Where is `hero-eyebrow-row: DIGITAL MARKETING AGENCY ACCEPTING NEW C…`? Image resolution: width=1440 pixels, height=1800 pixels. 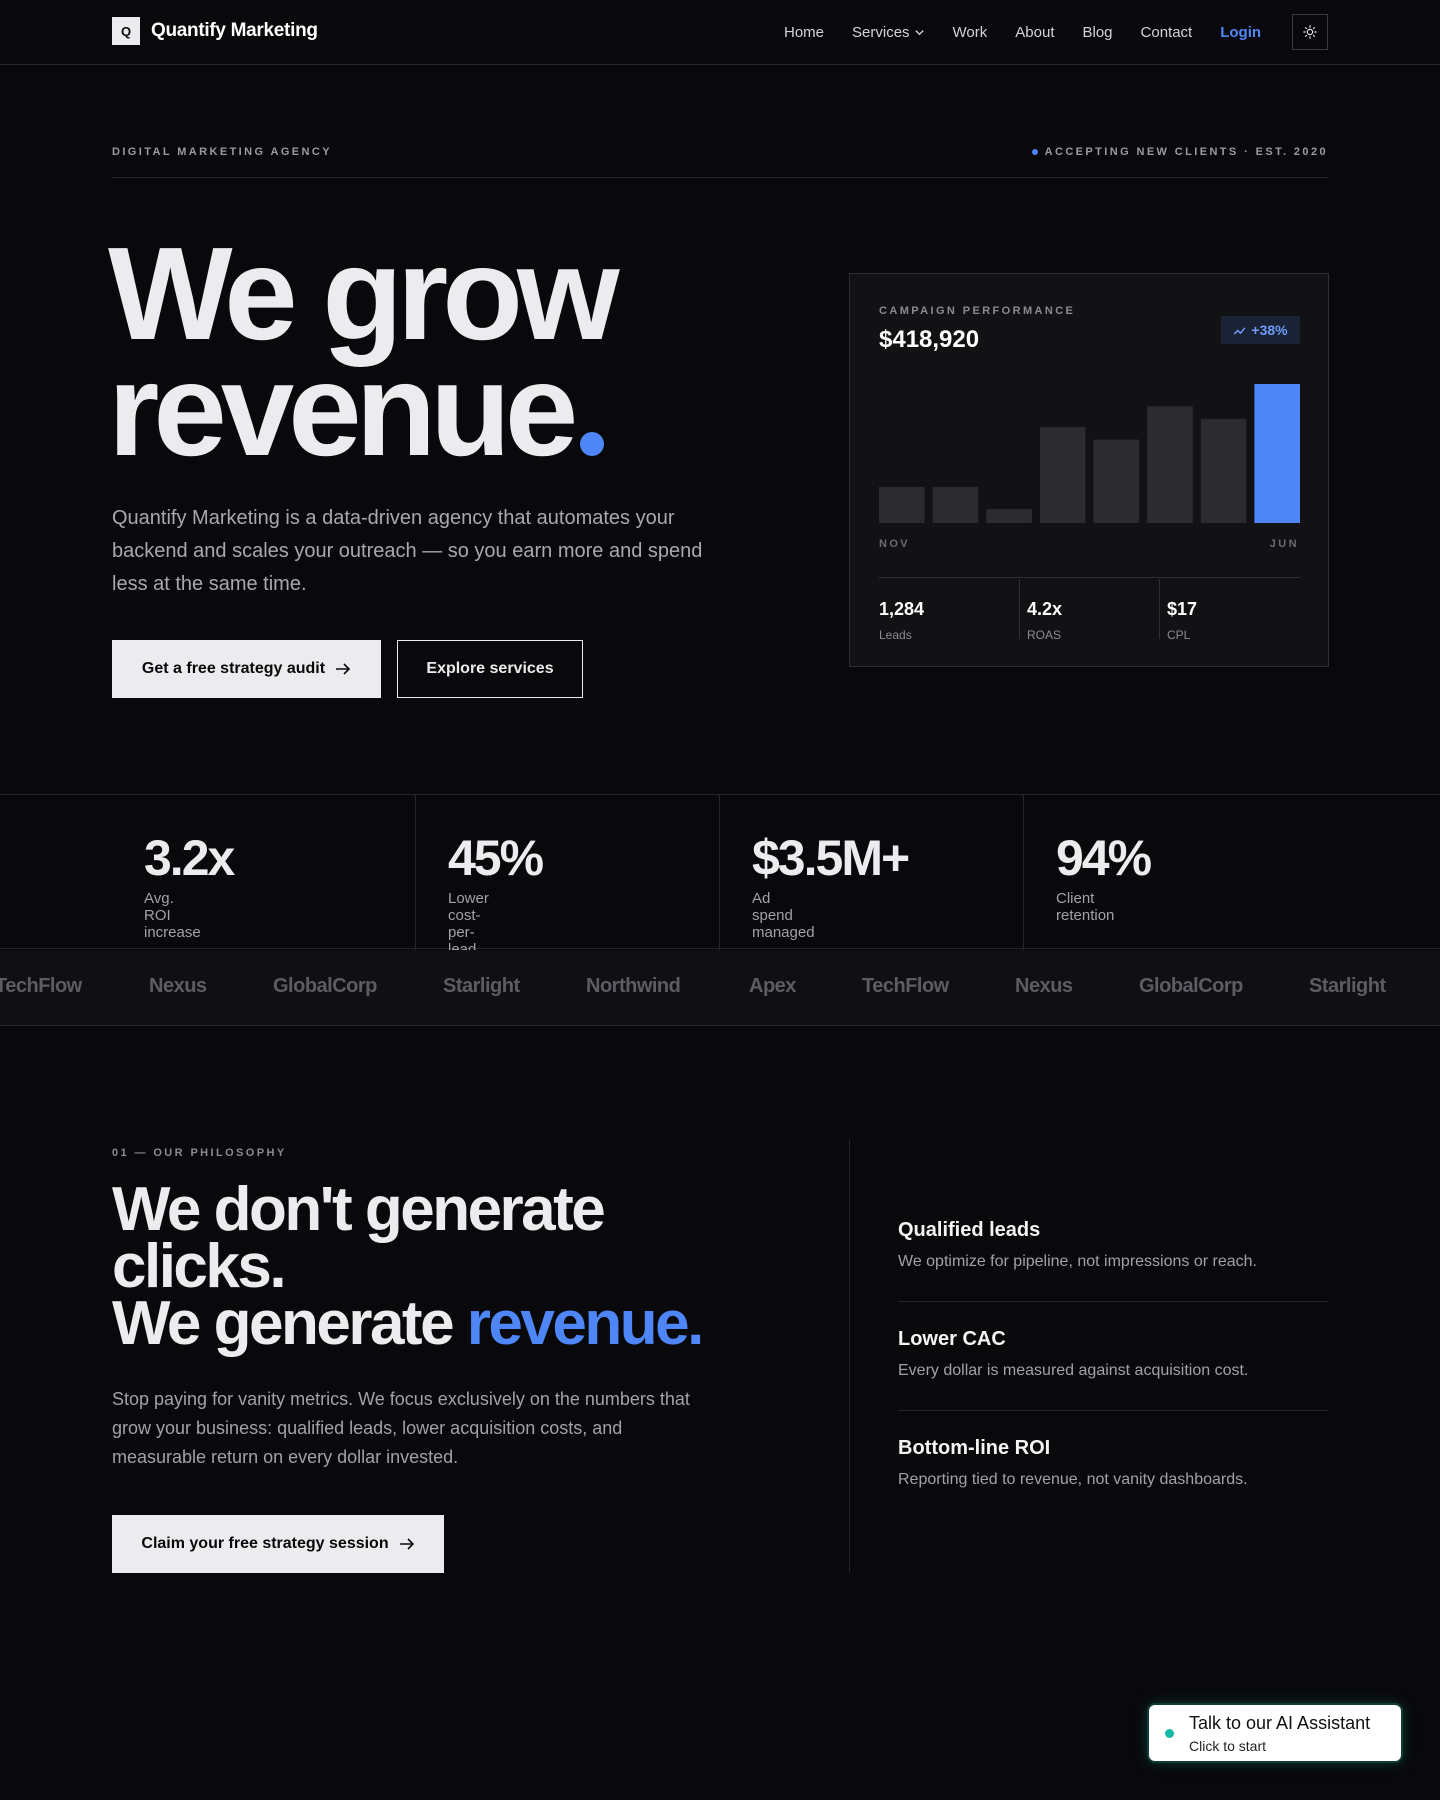
hero-eyebrow-row: DIGITAL MARKETING AGENCY ACCEPTING NEW C… is located at coordinates (720, 160).